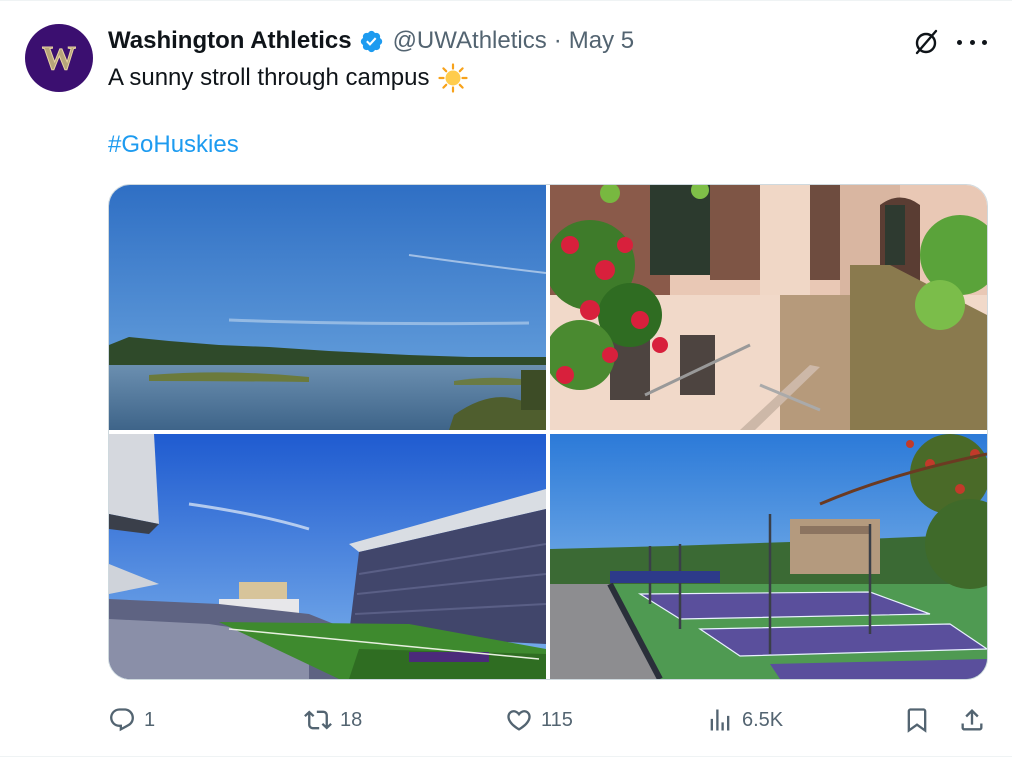 The image size is (1012, 758). Describe the element at coordinates (926, 42) in the screenshot. I see `grok-icon` at that location.